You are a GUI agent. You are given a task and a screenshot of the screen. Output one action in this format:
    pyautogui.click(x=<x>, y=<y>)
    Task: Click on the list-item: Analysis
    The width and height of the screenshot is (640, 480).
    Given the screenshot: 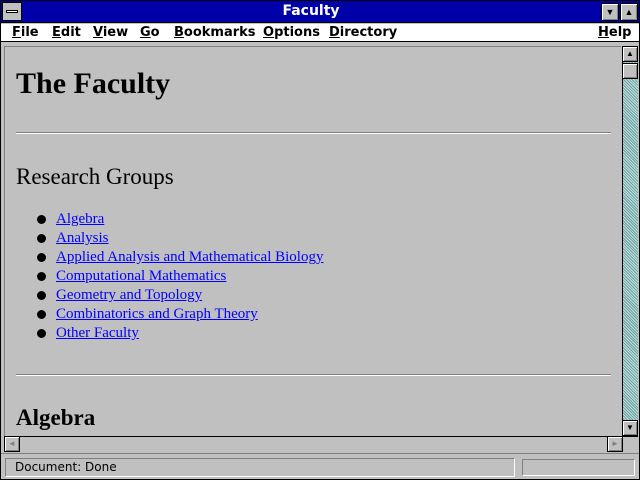 What is the action you would take?
    pyautogui.click(x=169, y=238)
    